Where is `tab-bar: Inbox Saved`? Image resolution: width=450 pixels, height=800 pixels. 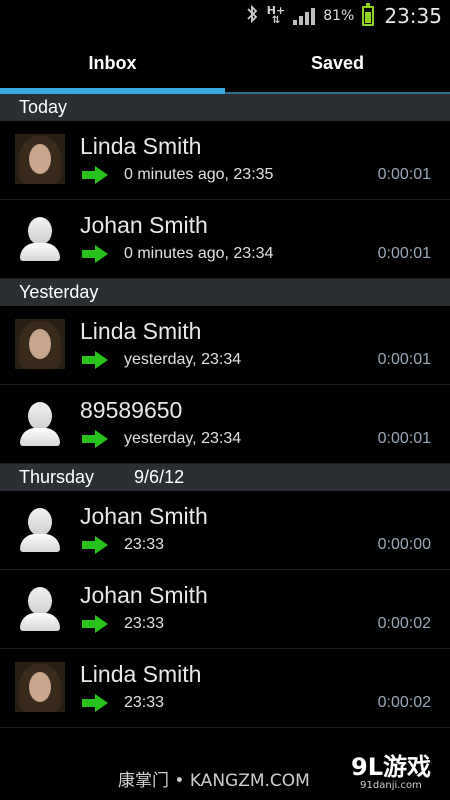
tab-bar: Inbox Saved is located at coordinates (225, 63).